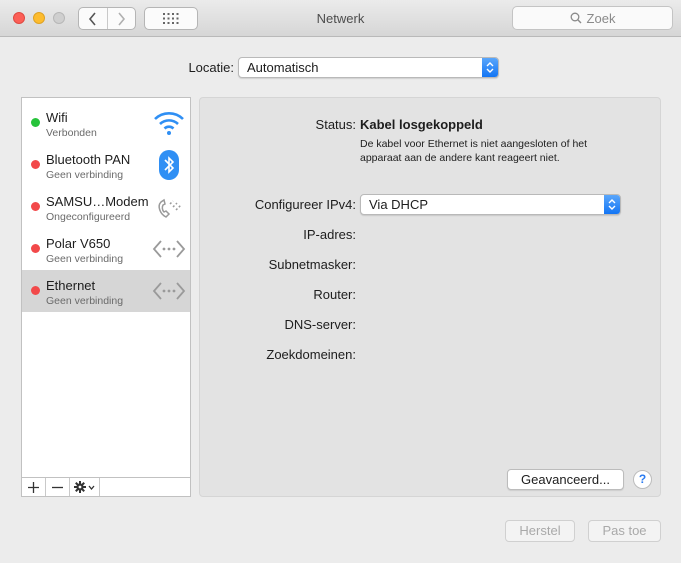  Describe the element at coordinates (169, 165) in the screenshot. I see `bluetooth-icon` at that location.